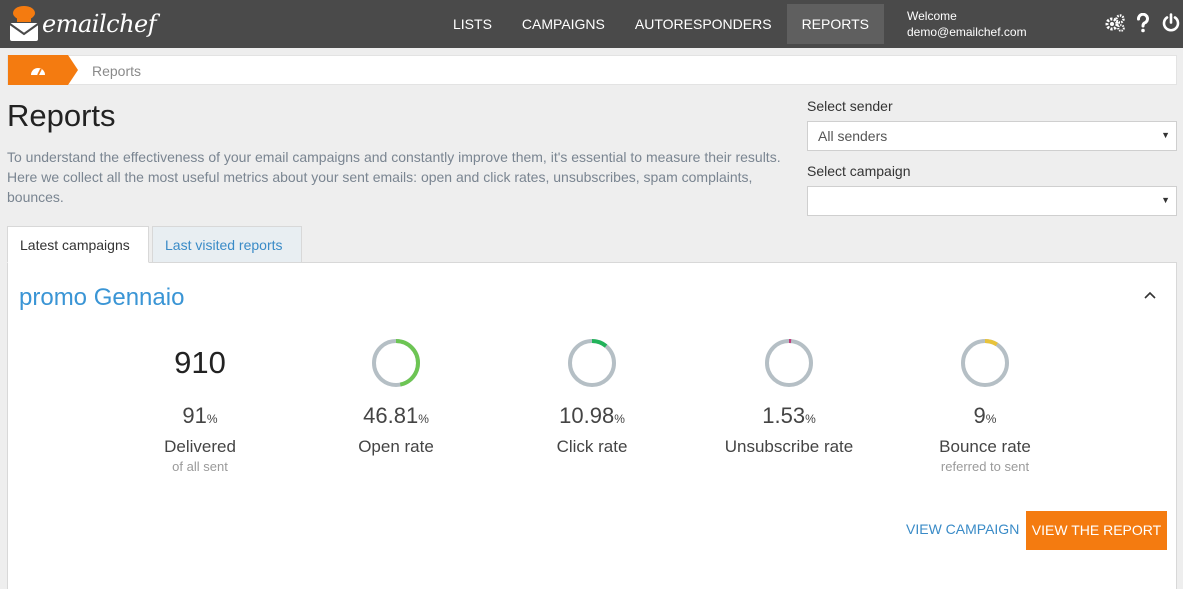  Describe the element at coordinates (592, 446) in the screenshot. I see `stat-label: Click rate` at that location.